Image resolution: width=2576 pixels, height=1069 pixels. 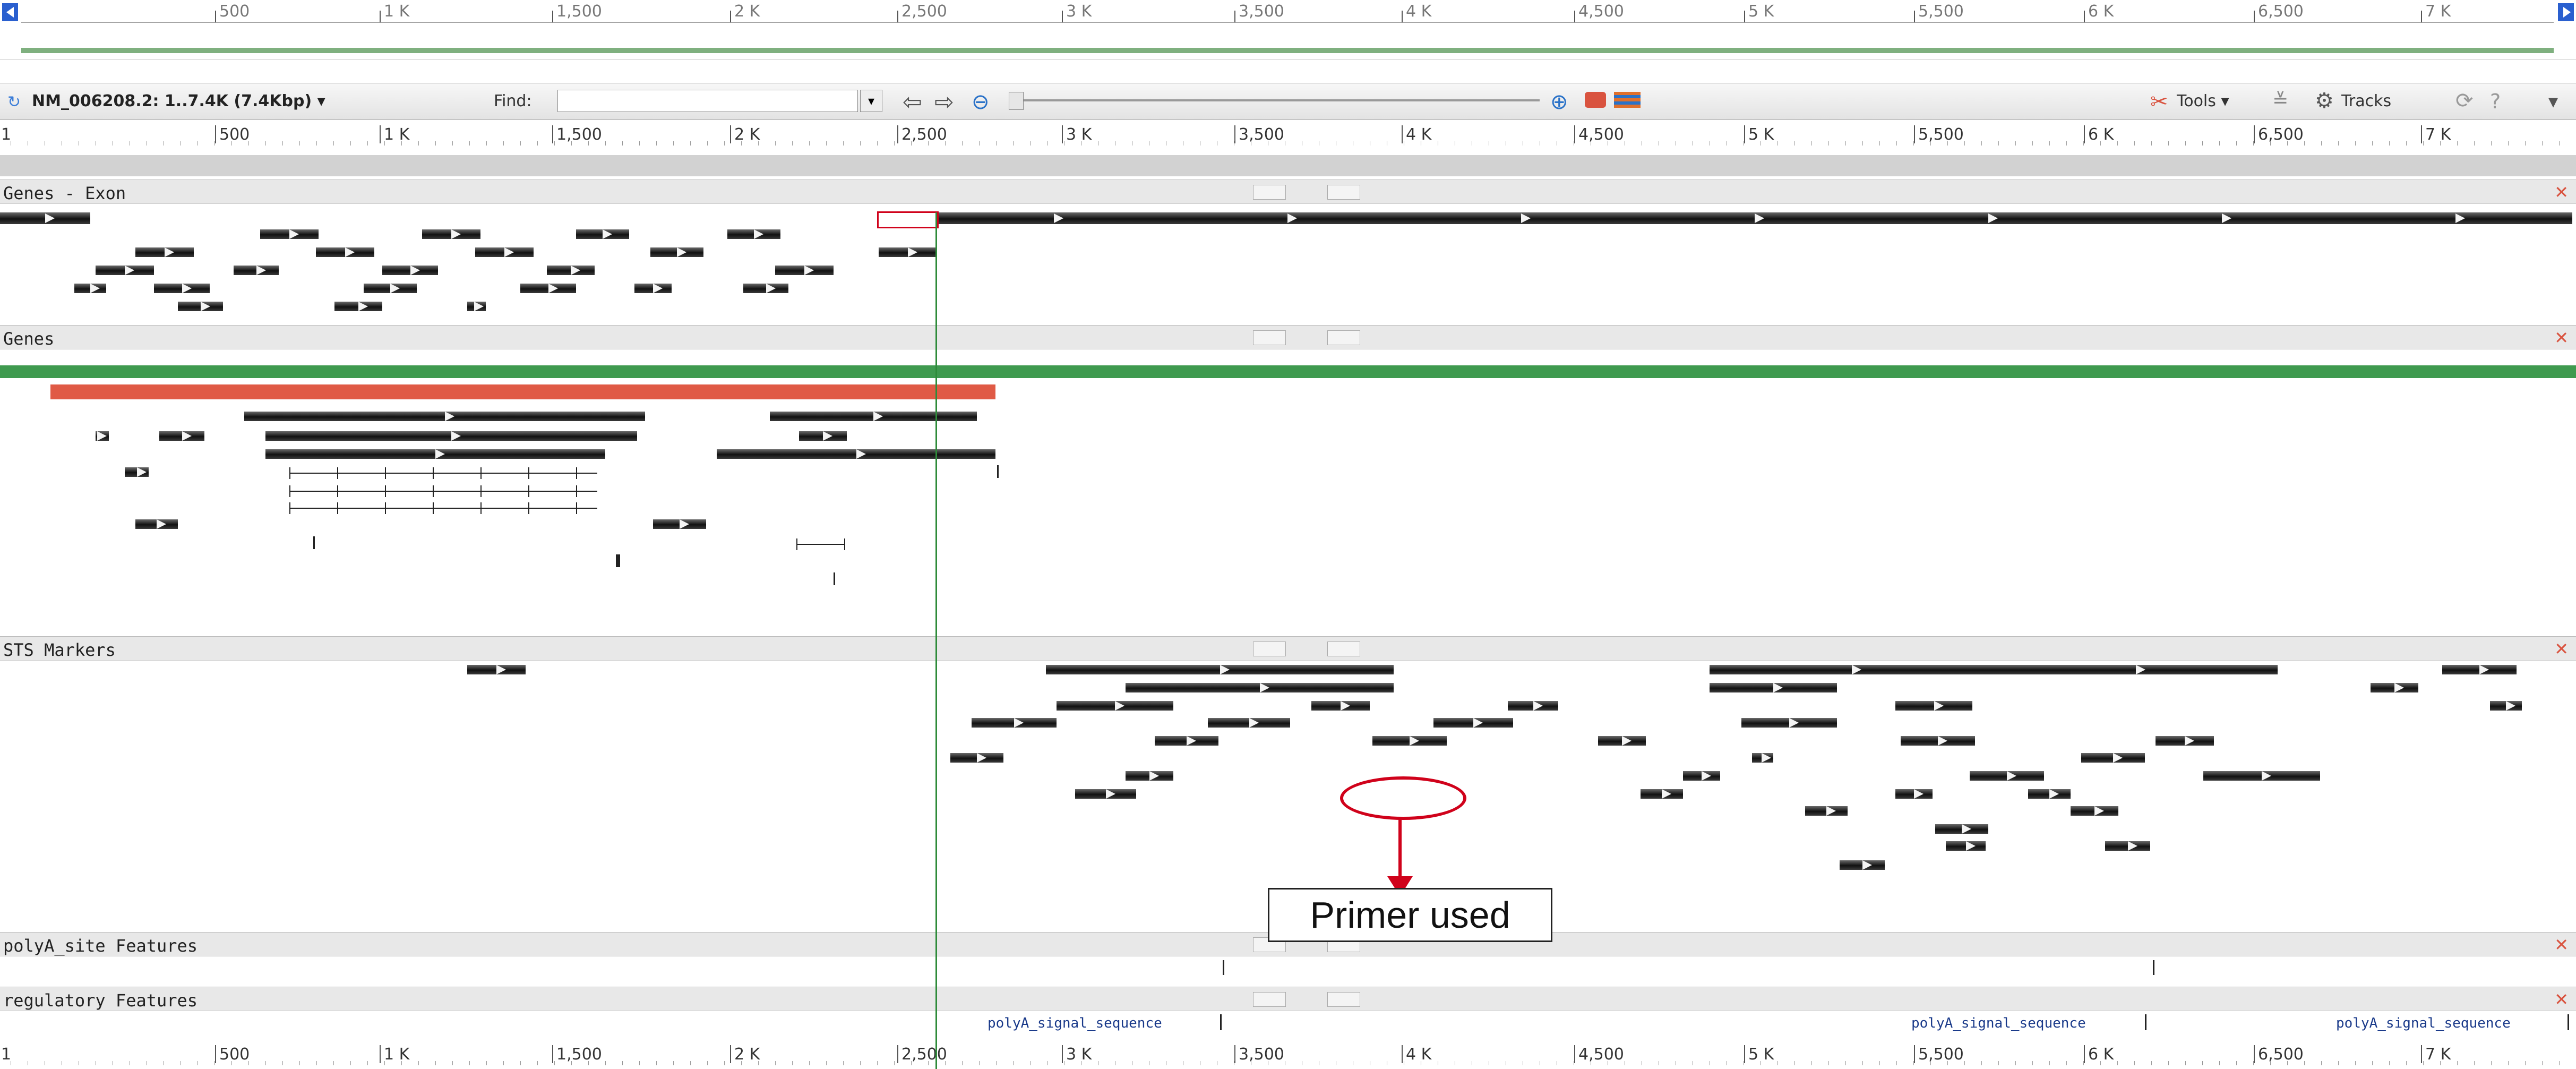 What do you see at coordinates (912, 102) in the screenshot?
I see `pan-left-icon: ⇦` at bounding box center [912, 102].